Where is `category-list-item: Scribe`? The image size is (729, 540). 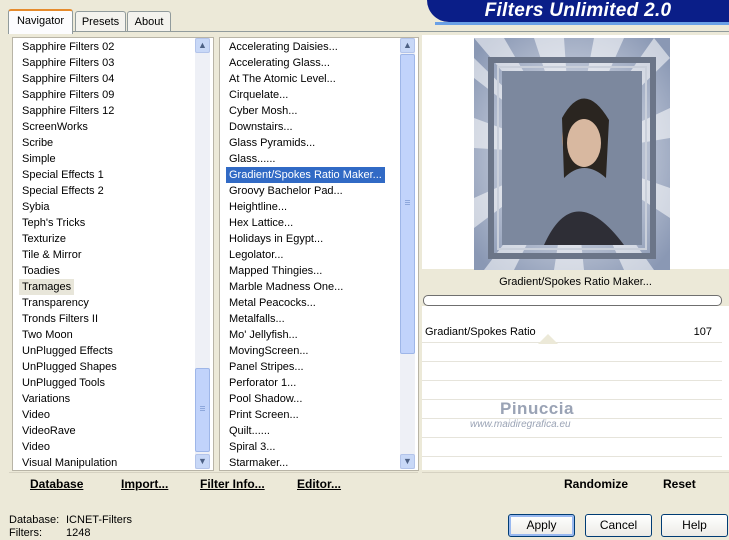
category-list-item: Scribe is located at coordinates (113, 143).